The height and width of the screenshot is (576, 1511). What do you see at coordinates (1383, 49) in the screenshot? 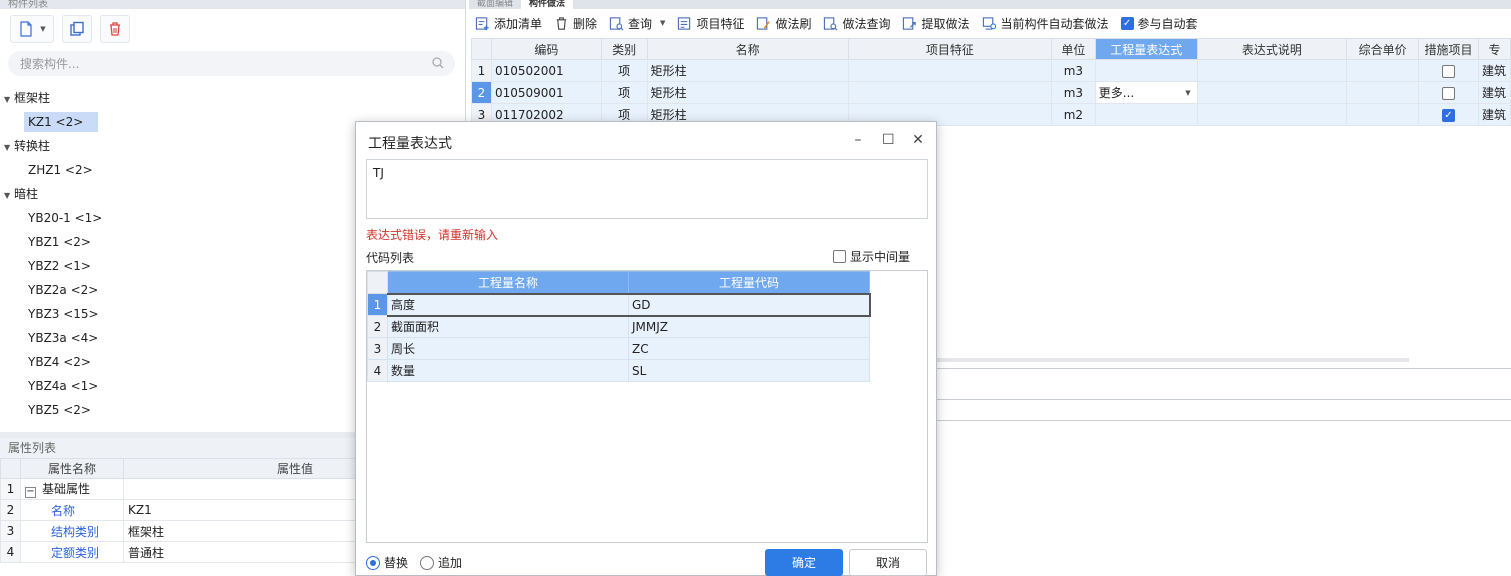
I see `column-header: 综合单价` at bounding box center [1383, 49].